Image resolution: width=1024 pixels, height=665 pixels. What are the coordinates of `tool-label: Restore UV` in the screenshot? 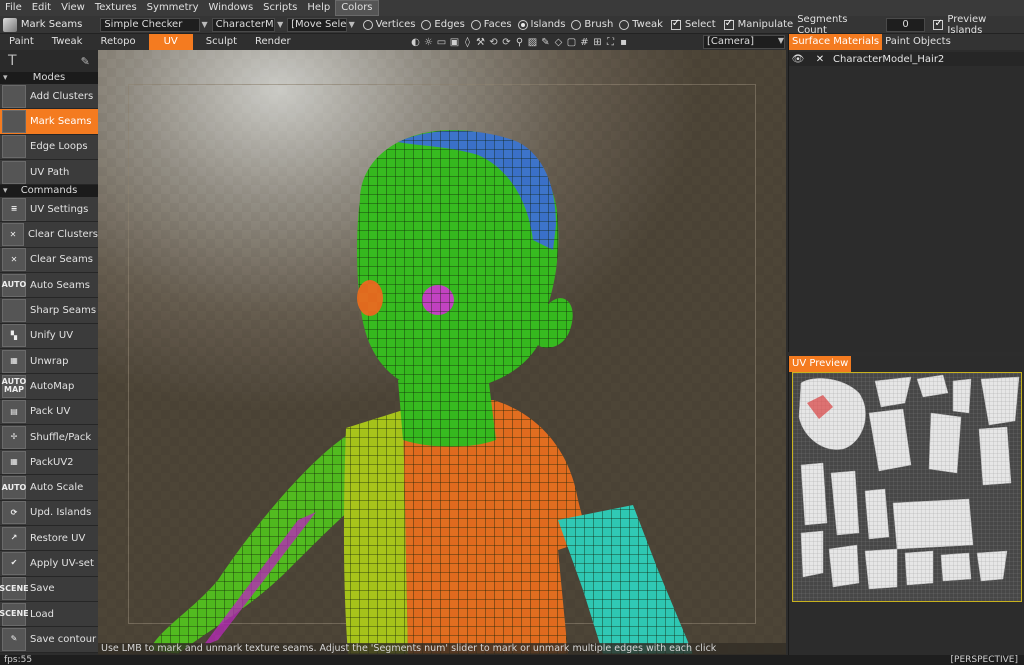 It's located at (58, 538).